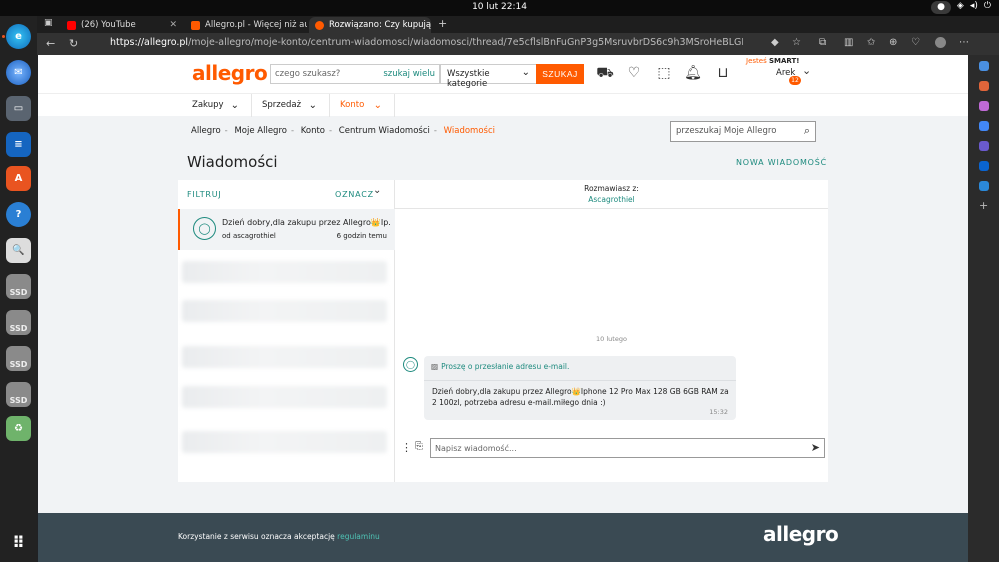  I want to click on tab-youtube: (26) YouTube ✕, so click(122, 25).